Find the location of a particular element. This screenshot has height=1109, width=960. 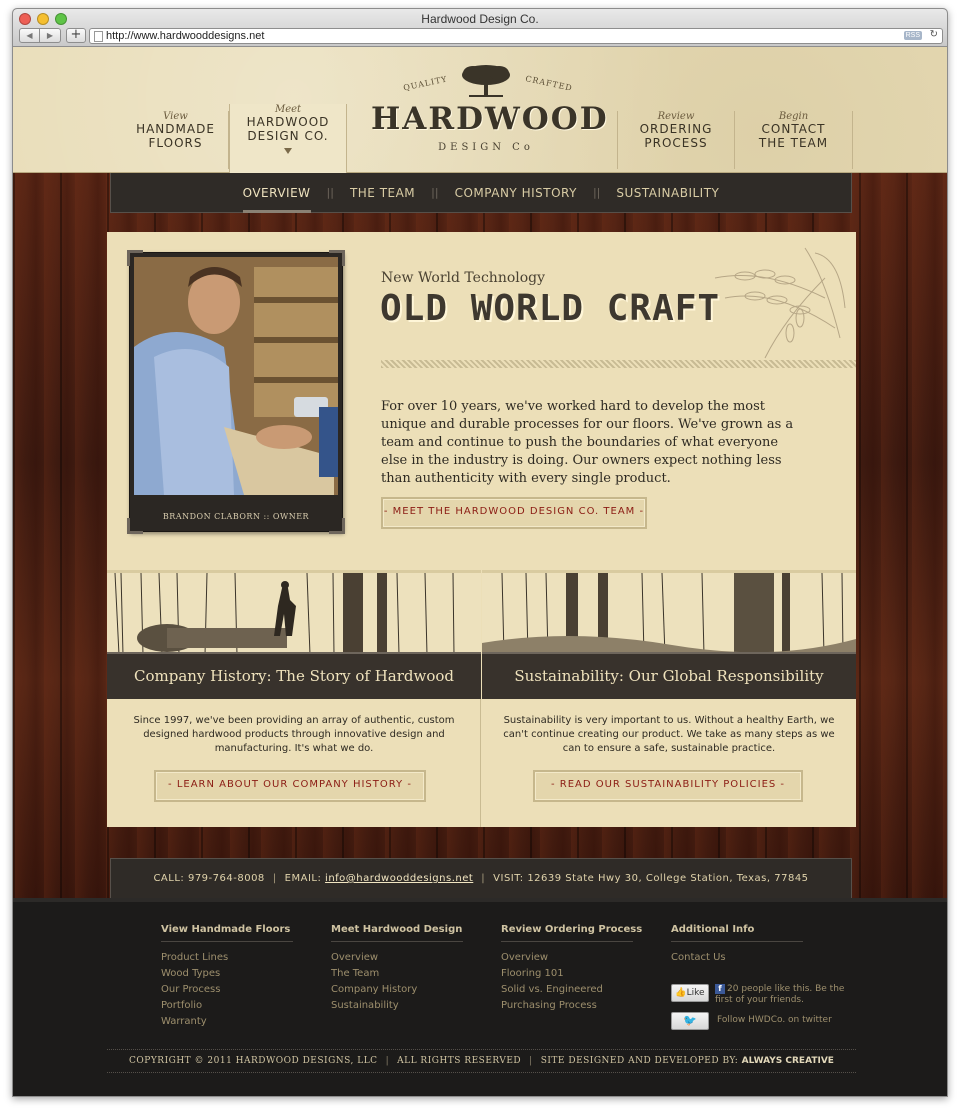

rights-text: ALL RIGHTS RESERVED is located at coordinates (459, 1061).